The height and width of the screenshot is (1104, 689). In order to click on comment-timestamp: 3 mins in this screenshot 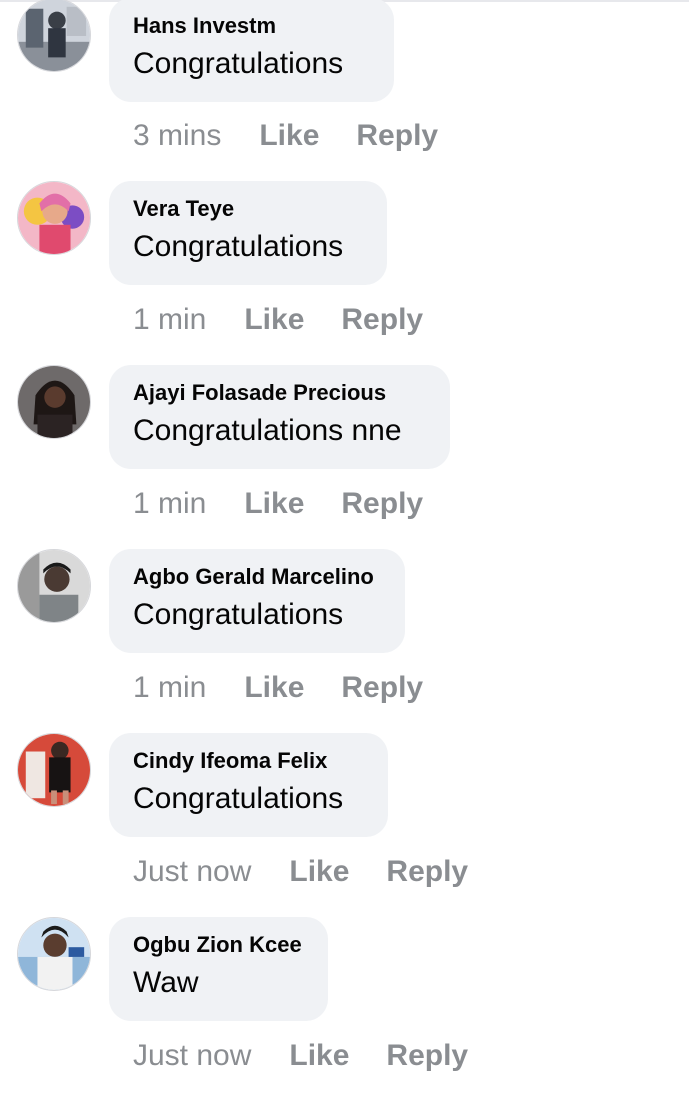, I will do `click(177, 136)`.